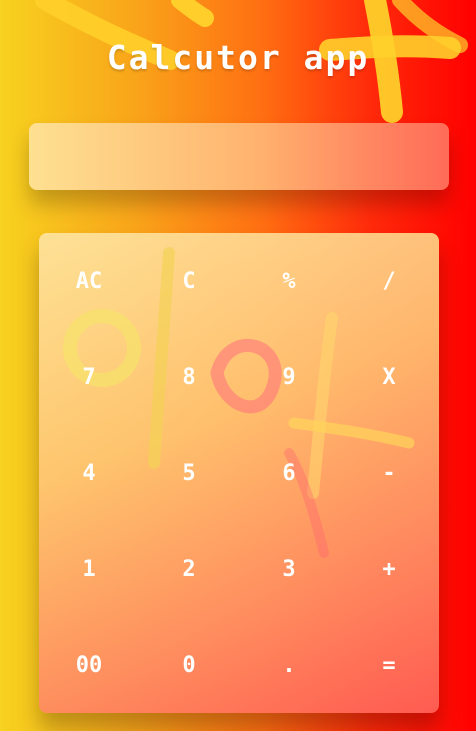 The image size is (476, 731). Describe the element at coordinates (289, 665) in the screenshot. I see `key-decimal: .` at that location.